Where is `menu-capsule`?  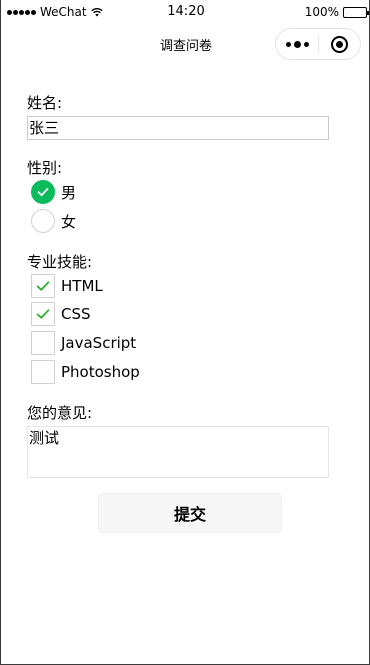
menu-capsule is located at coordinates (318, 44).